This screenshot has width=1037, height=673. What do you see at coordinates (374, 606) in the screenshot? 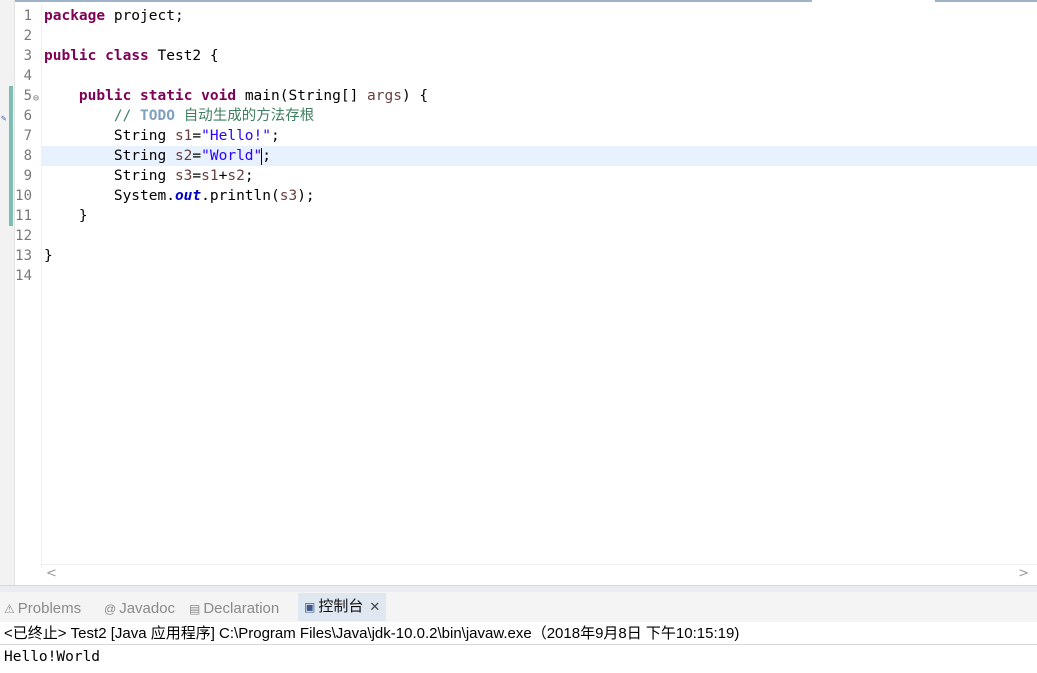
I see `close-icon: ✕` at bounding box center [374, 606].